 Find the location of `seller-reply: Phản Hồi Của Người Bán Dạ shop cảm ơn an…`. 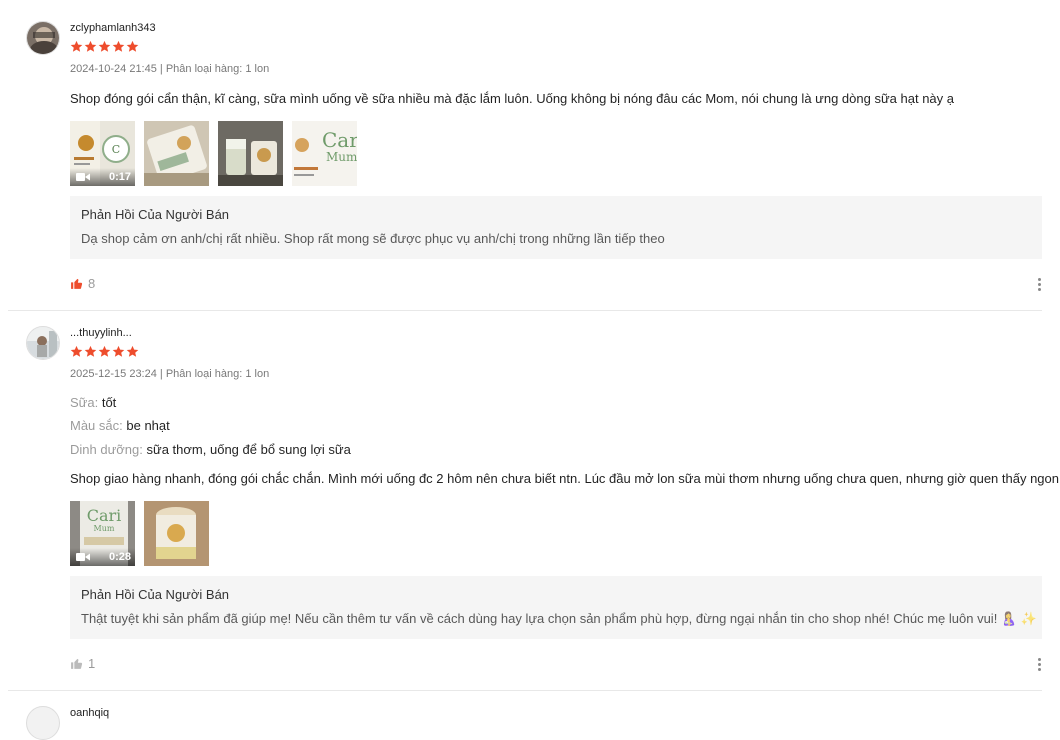

seller-reply: Phản Hồi Của Người Bán Dạ shop cảm ơn an… is located at coordinates (556, 227).